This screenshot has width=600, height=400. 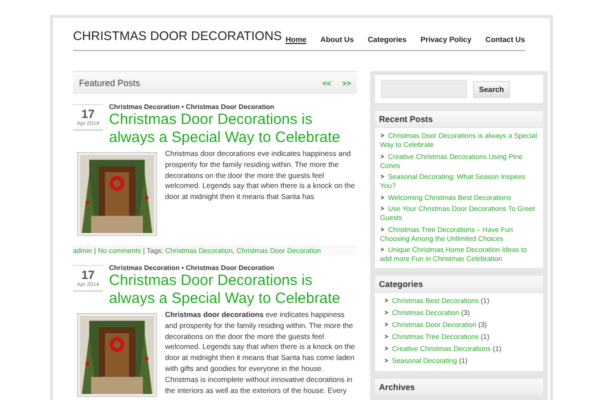 What do you see at coordinates (459, 387) in the screenshot?
I see `widget-title: Archives` at bounding box center [459, 387].